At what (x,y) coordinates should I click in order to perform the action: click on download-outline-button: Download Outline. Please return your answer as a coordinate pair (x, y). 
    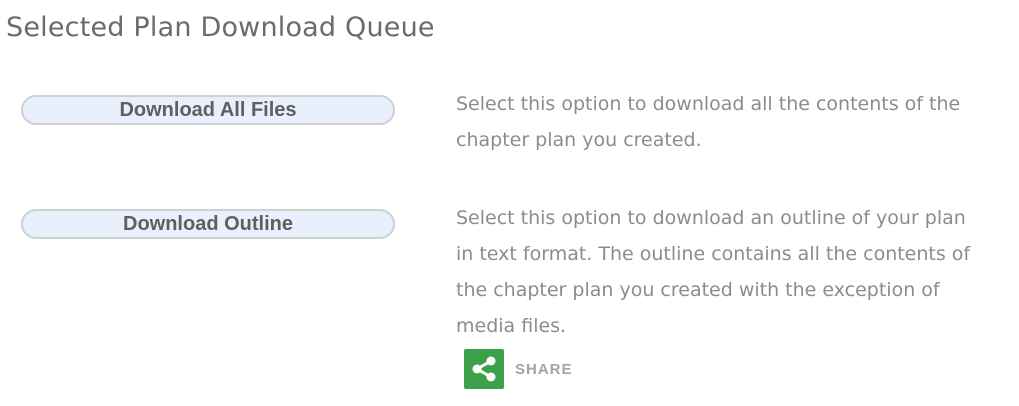
    Looking at the image, I should click on (208, 224).